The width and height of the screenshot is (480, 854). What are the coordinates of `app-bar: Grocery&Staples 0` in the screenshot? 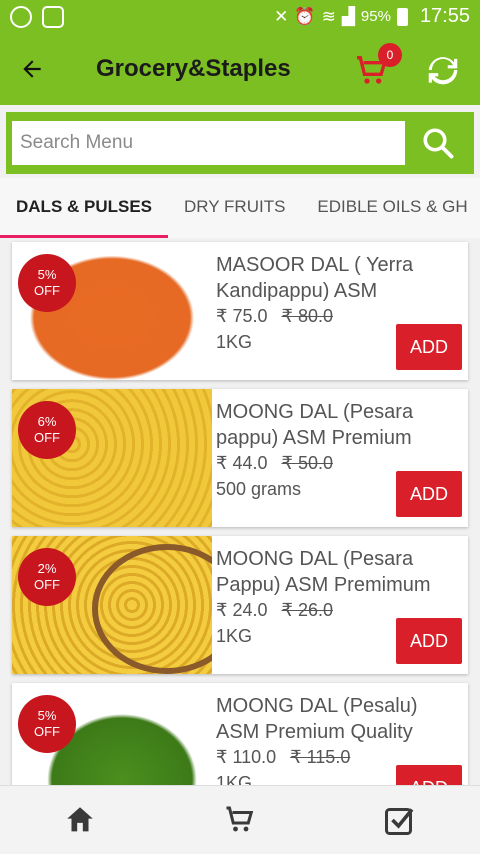 It's located at (240, 69).